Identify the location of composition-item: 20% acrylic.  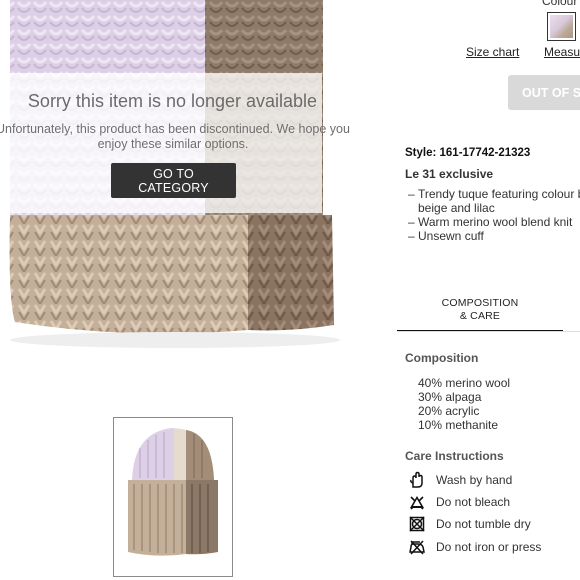
(449, 411).